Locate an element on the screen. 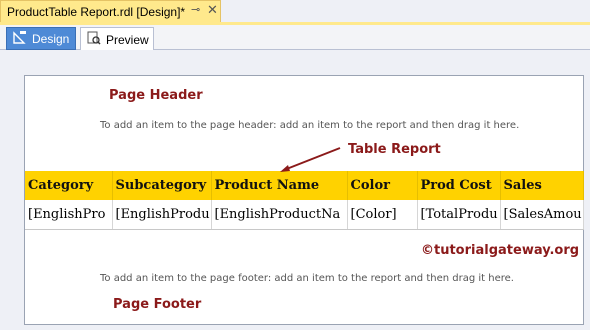 Image resolution: width=590 pixels, height=330 pixels. tab-design-label: Design is located at coordinates (51, 38).